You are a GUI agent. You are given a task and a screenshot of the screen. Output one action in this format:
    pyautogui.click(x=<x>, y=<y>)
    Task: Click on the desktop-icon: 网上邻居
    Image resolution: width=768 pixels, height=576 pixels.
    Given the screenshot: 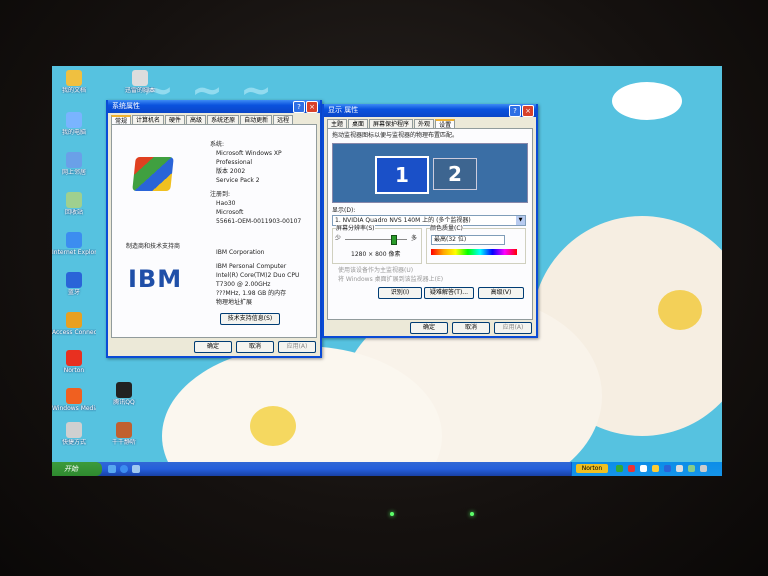 What is the action you would take?
    pyautogui.click(x=74, y=164)
    